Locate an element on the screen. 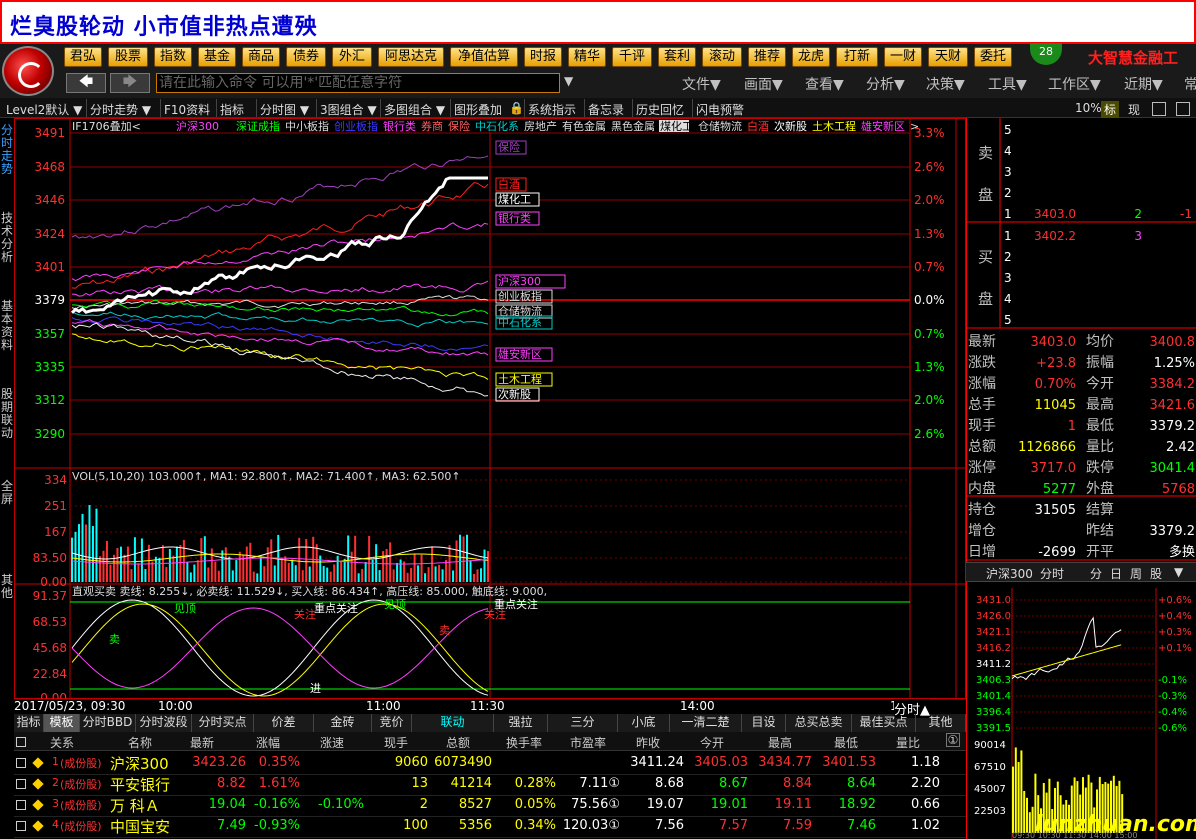  view-toolbar-item: Level2默认 ▼ is located at coordinates (44, 109).